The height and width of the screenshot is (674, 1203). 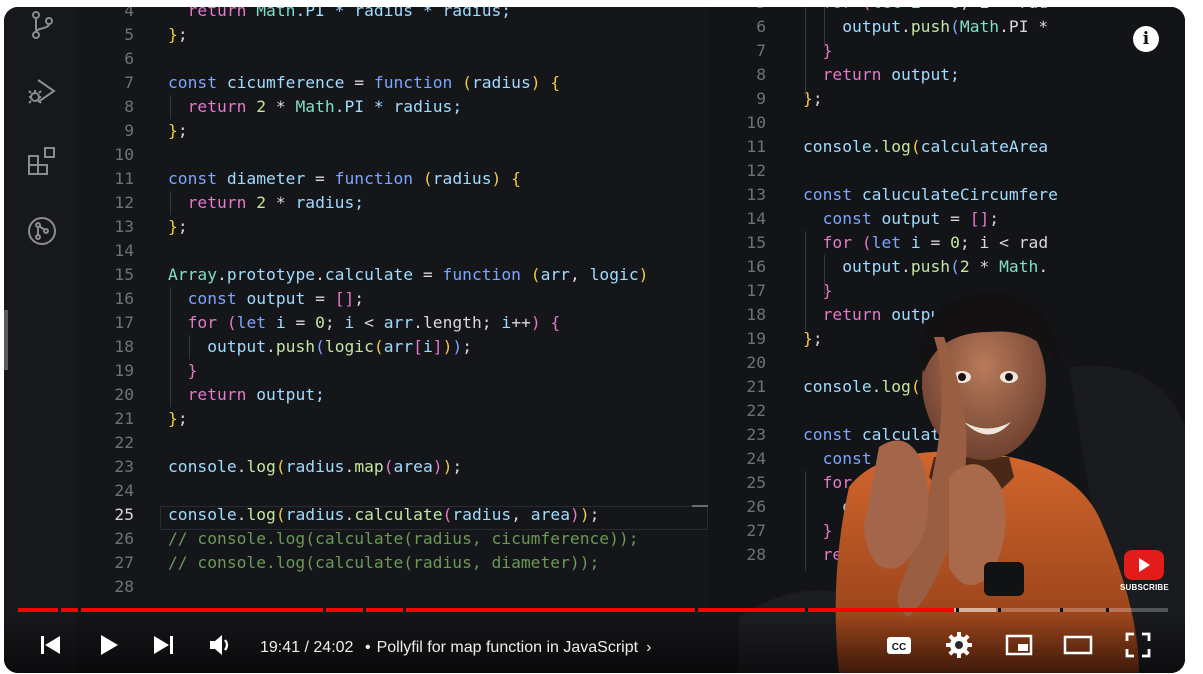 I want to click on captions-button: CC, so click(x=899, y=645).